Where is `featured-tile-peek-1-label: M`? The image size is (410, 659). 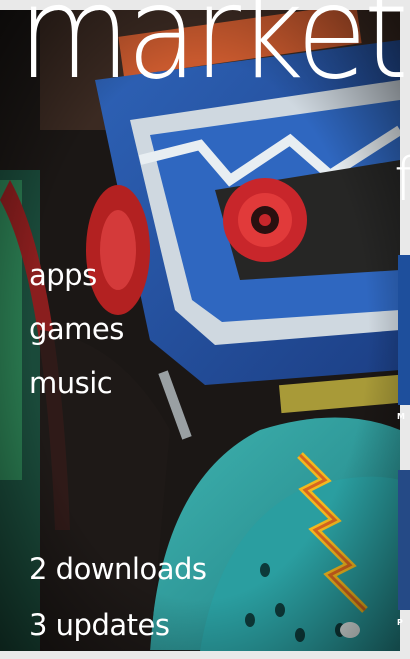 featured-tile-peek-1-label: M is located at coordinates (401, 416).